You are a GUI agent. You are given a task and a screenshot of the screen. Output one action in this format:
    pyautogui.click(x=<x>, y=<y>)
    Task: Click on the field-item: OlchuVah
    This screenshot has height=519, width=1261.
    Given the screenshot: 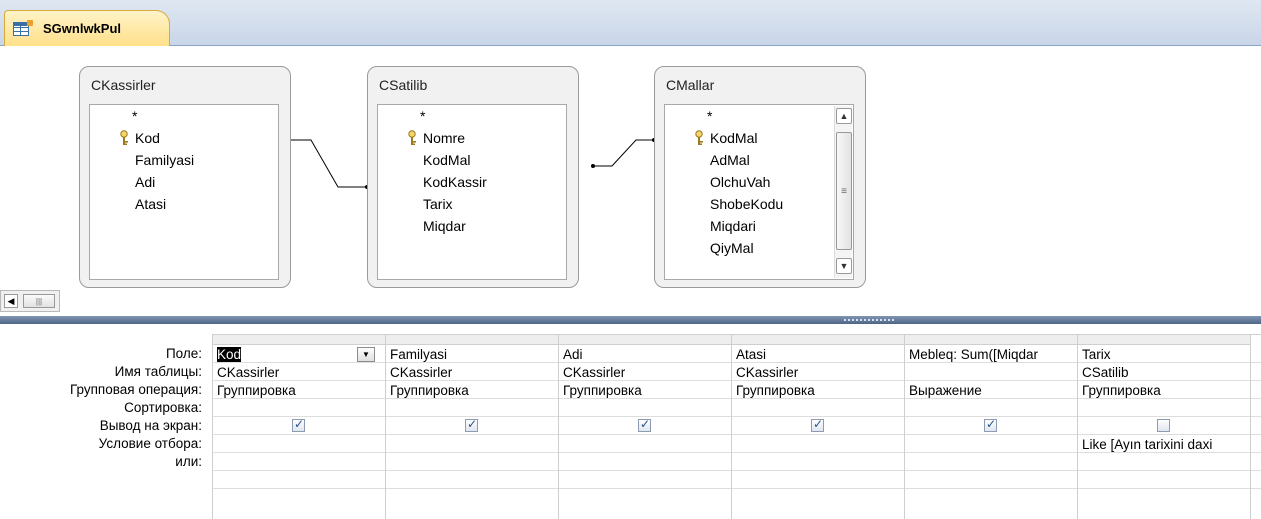 What is the action you would take?
    pyautogui.click(x=740, y=182)
    